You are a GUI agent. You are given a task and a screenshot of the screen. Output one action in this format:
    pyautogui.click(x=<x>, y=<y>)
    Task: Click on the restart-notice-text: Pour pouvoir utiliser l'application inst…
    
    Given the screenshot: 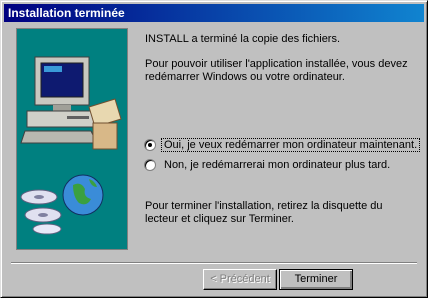 What is the action you would take?
    pyautogui.click(x=276, y=70)
    